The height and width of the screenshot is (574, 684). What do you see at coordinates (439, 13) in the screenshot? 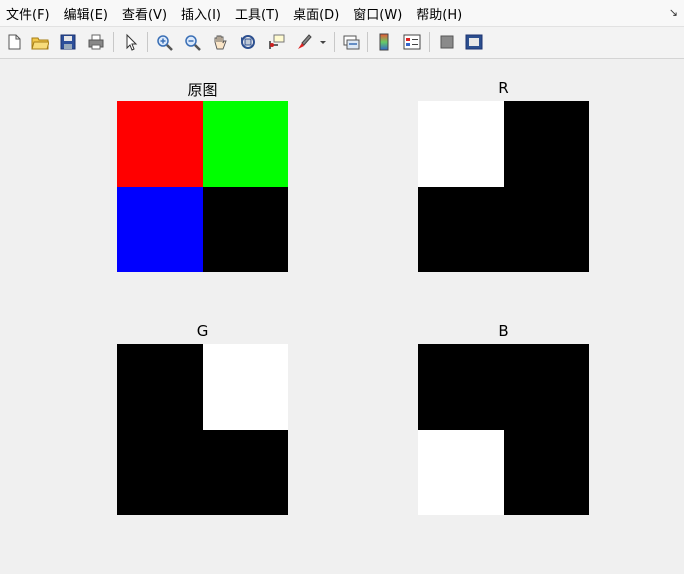
I see `menu-help: 帮助(H)` at bounding box center [439, 13].